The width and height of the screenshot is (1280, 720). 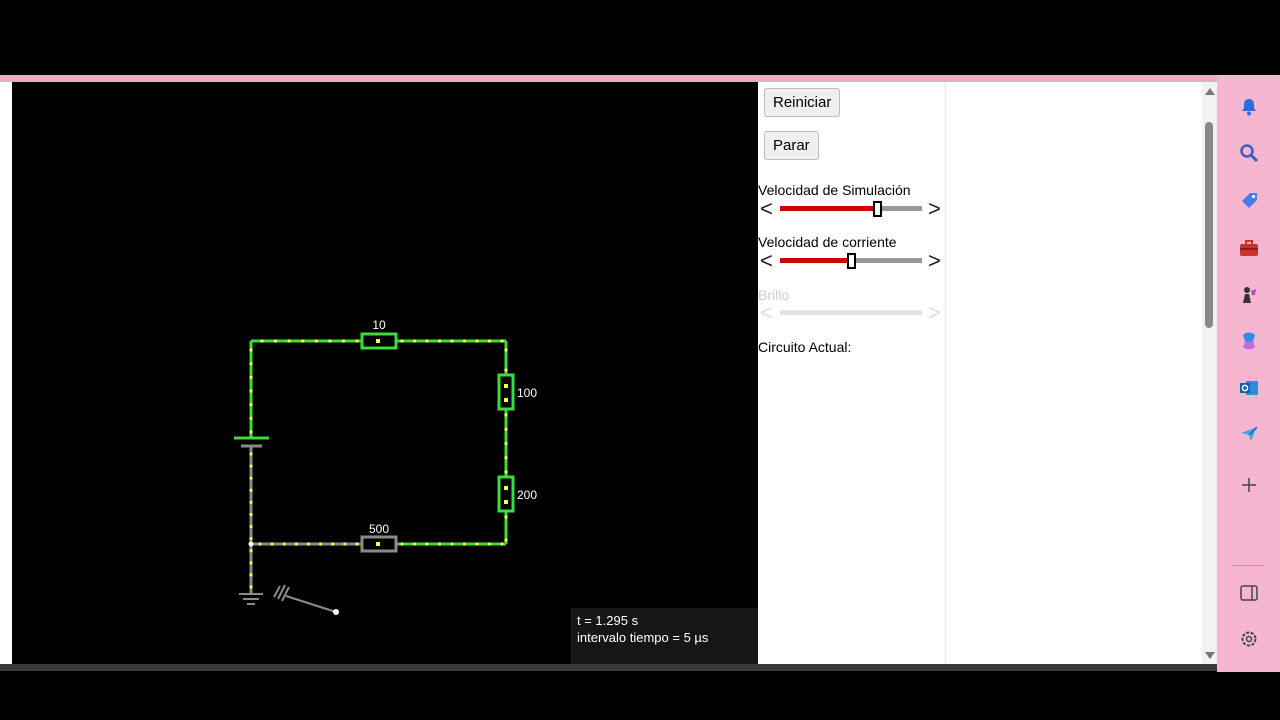 What do you see at coordinates (1249, 485) in the screenshot?
I see `plus-icon` at bounding box center [1249, 485].